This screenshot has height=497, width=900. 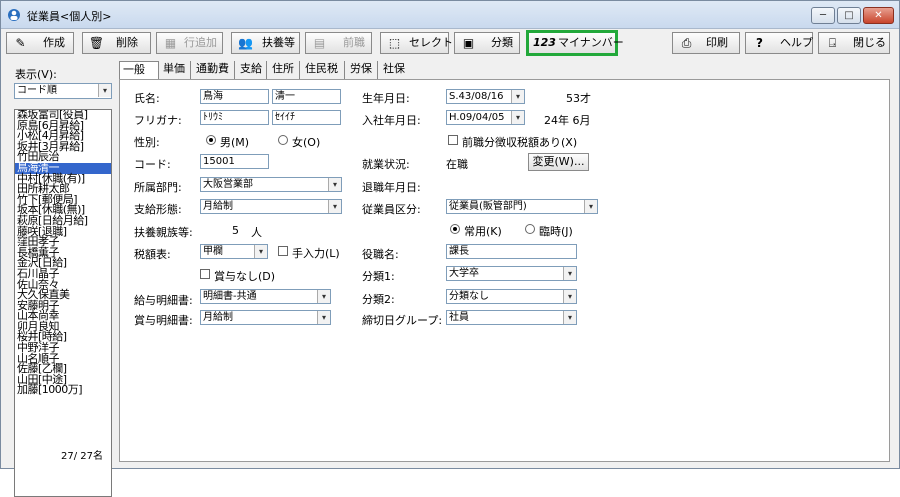 What do you see at coordinates (386, 98) in the screenshot?
I see `birth-label: 生年月日:` at bounding box center [386, 98].